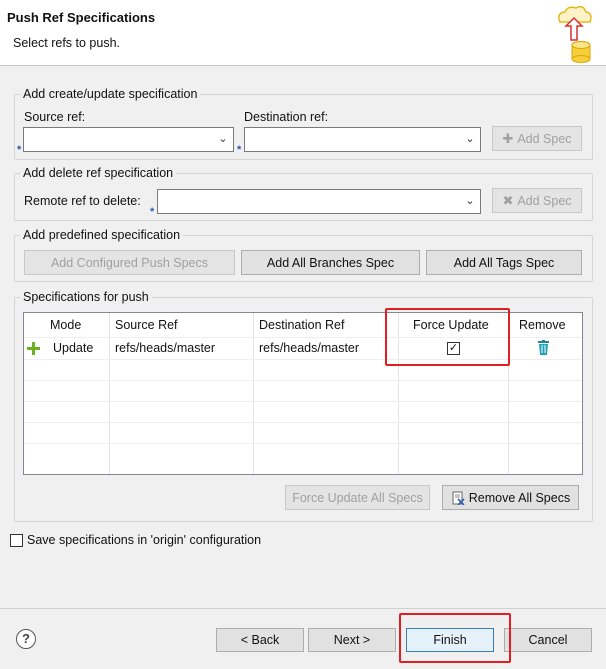  I want to click on help-icon: ?, so click(26, 639).